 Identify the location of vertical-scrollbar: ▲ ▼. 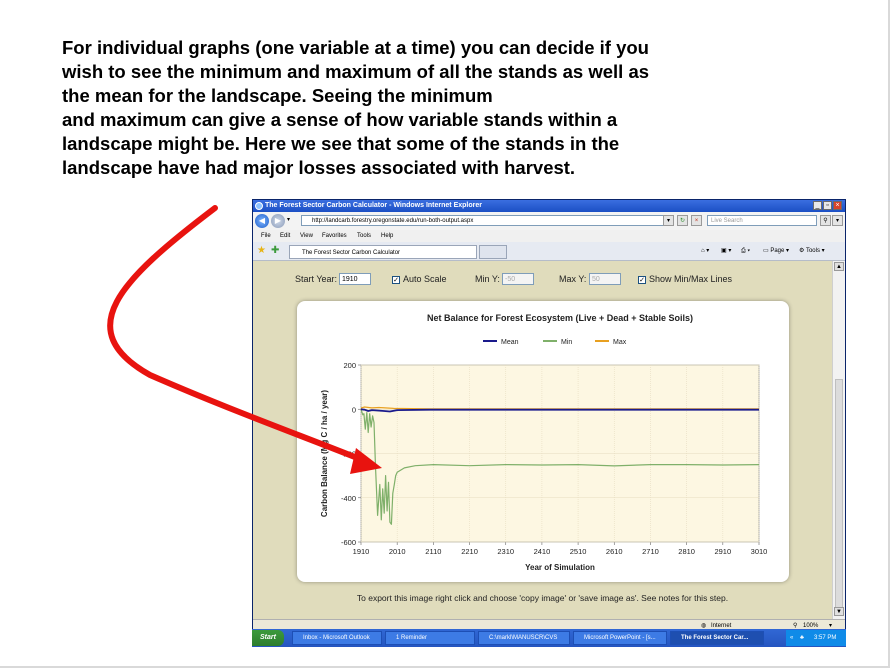
(838, 440).